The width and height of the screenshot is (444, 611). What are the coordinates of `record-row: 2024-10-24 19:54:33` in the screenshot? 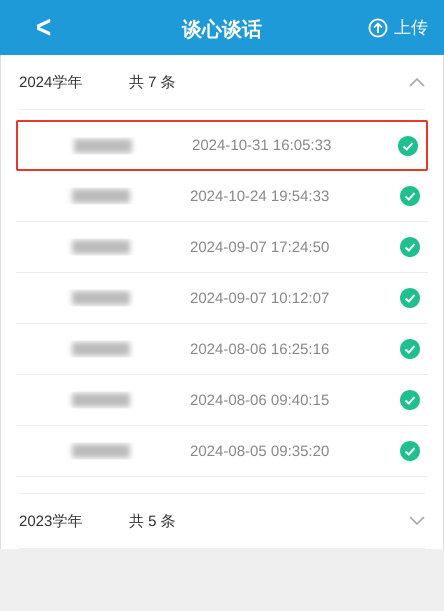 It's located at (222, 196).